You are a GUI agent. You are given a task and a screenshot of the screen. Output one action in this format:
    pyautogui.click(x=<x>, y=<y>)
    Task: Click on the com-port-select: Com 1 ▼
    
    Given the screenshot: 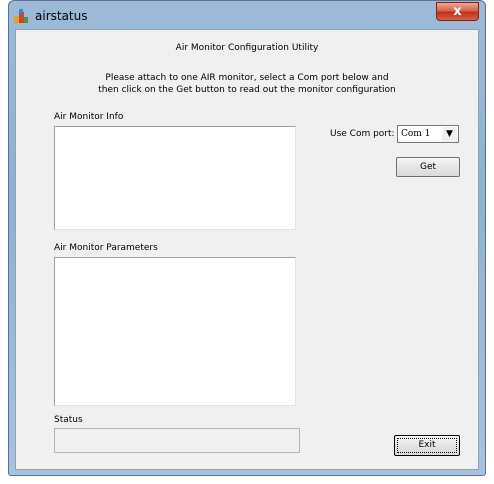 What is the action you would take?
    pyautogui.click(x=428, y=134)
    